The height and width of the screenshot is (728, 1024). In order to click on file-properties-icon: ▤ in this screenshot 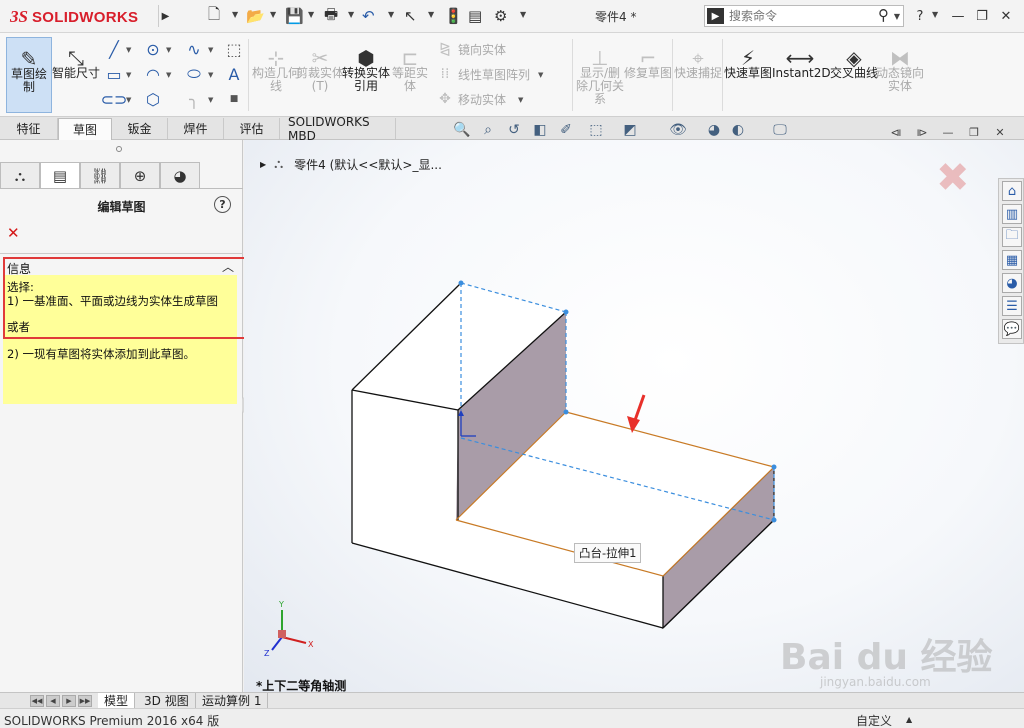, I will do `click(475, 16)`.